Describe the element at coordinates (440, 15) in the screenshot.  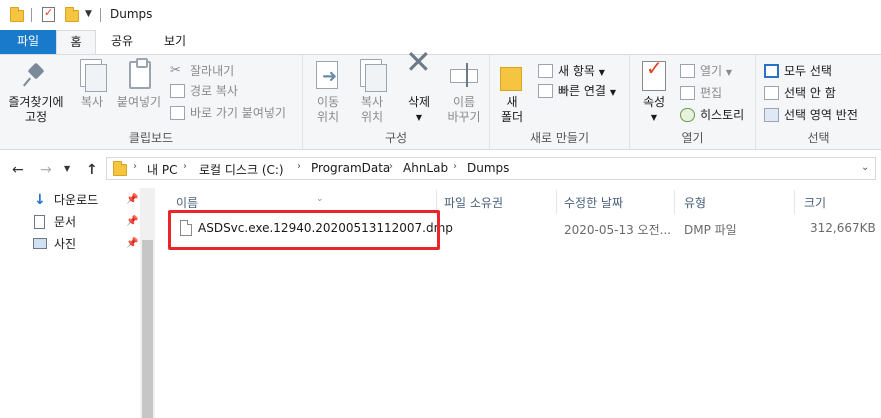
I see `title-bar: ▼ Dumps` at that location.